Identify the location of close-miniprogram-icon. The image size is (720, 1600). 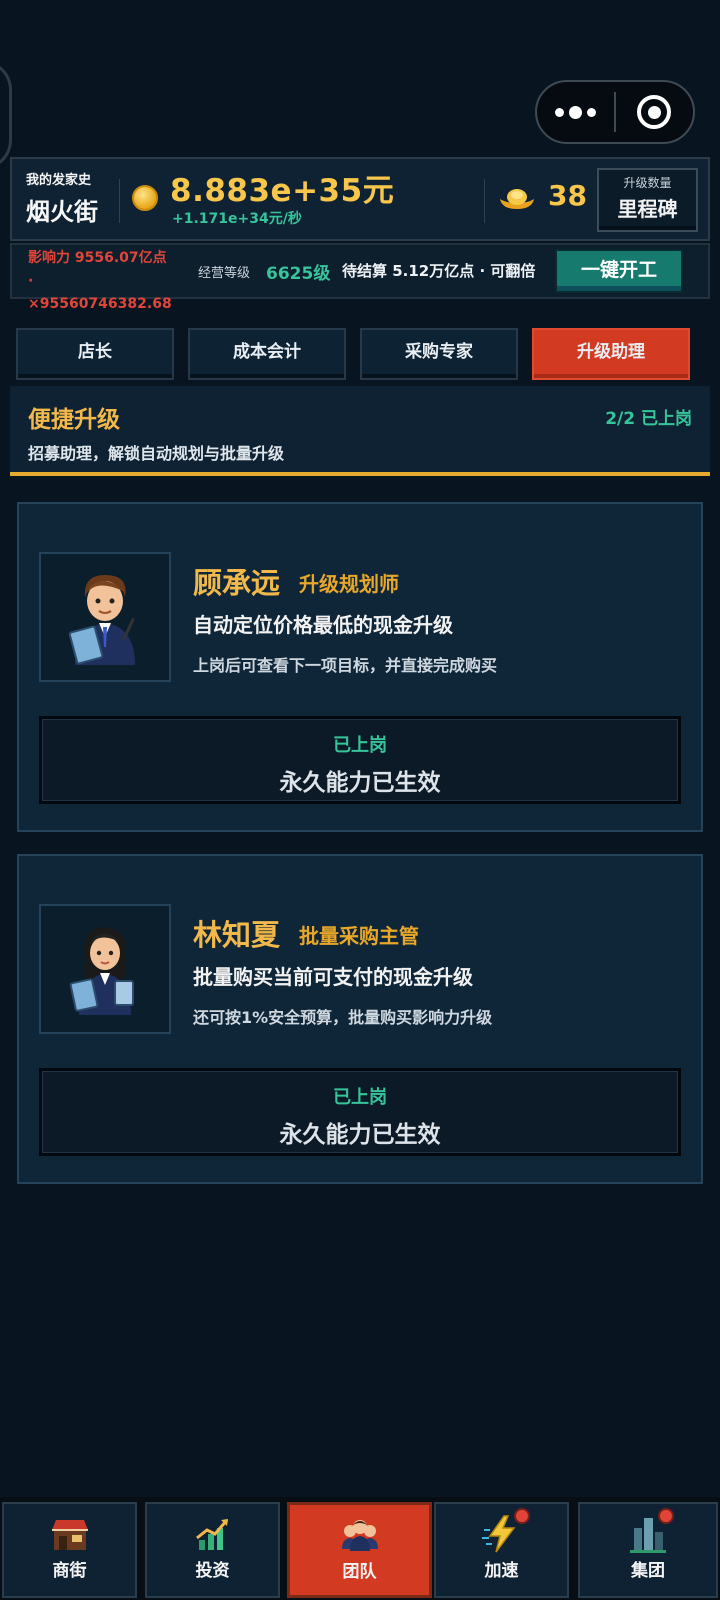
(654, 112).